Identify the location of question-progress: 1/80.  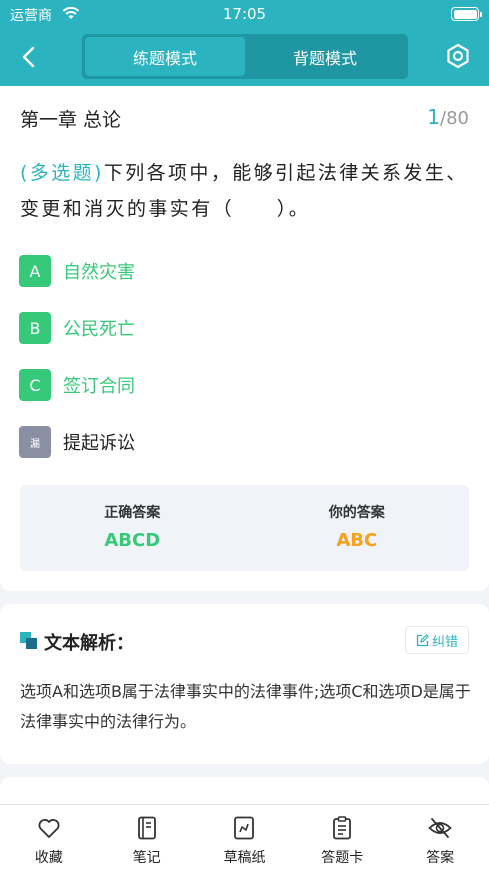
(448, 117).